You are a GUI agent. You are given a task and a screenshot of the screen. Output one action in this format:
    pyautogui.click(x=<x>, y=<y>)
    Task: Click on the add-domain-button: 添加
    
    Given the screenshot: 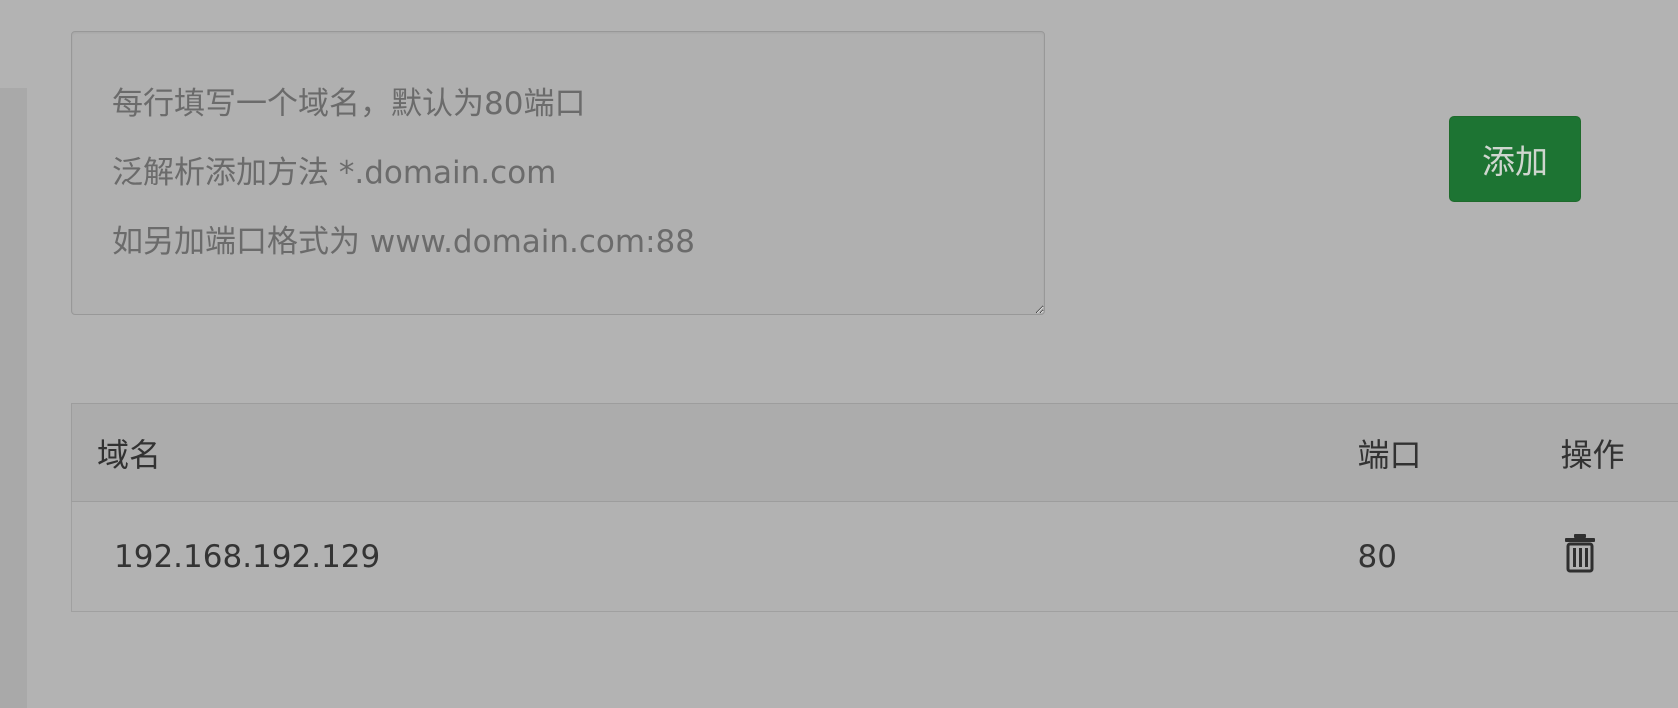 What is the action you would take?
    pyautogui.click(x=1515, y=159)
    